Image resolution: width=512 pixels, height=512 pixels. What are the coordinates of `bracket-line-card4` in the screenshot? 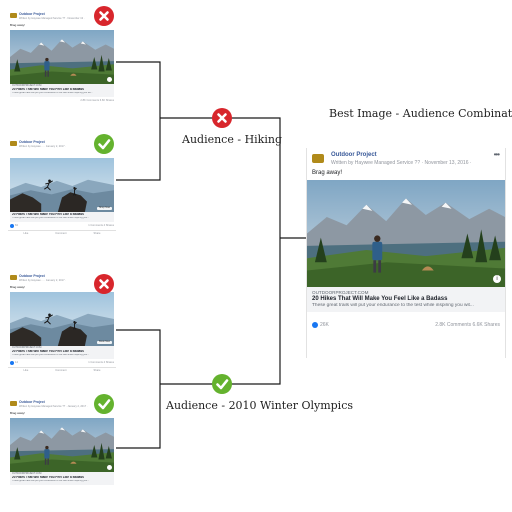 It's located at (138, 416).